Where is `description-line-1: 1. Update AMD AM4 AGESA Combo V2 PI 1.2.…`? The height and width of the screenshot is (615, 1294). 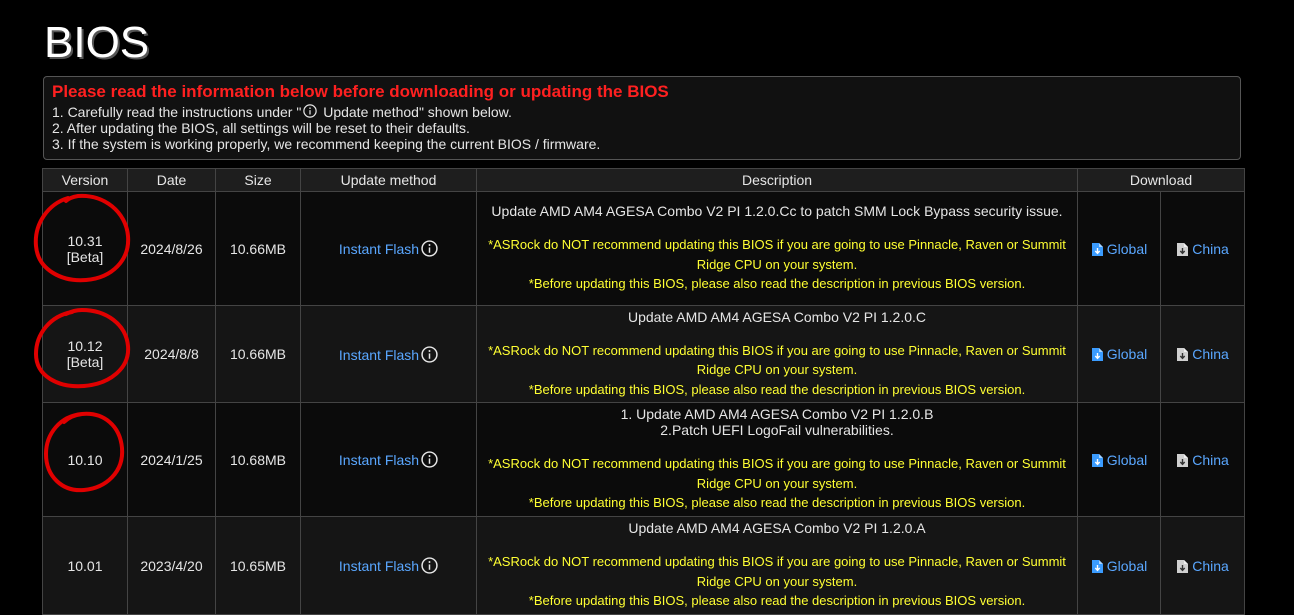
description-line-1: 1. Update AMD AM4 AGESA Combo V2 PI 1.2.… is located at coordinates (777, 414).